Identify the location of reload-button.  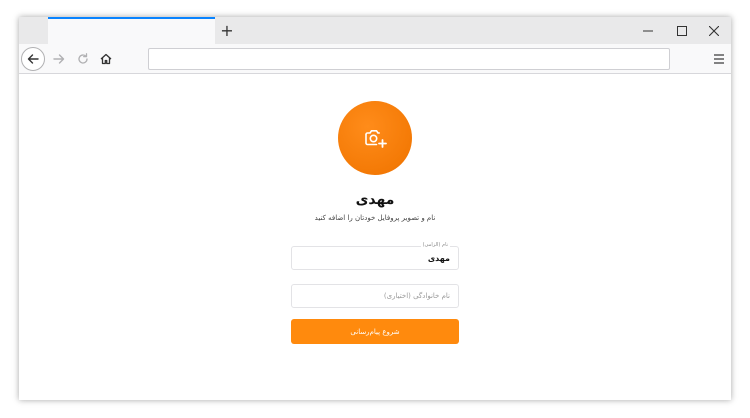
(83, 59).